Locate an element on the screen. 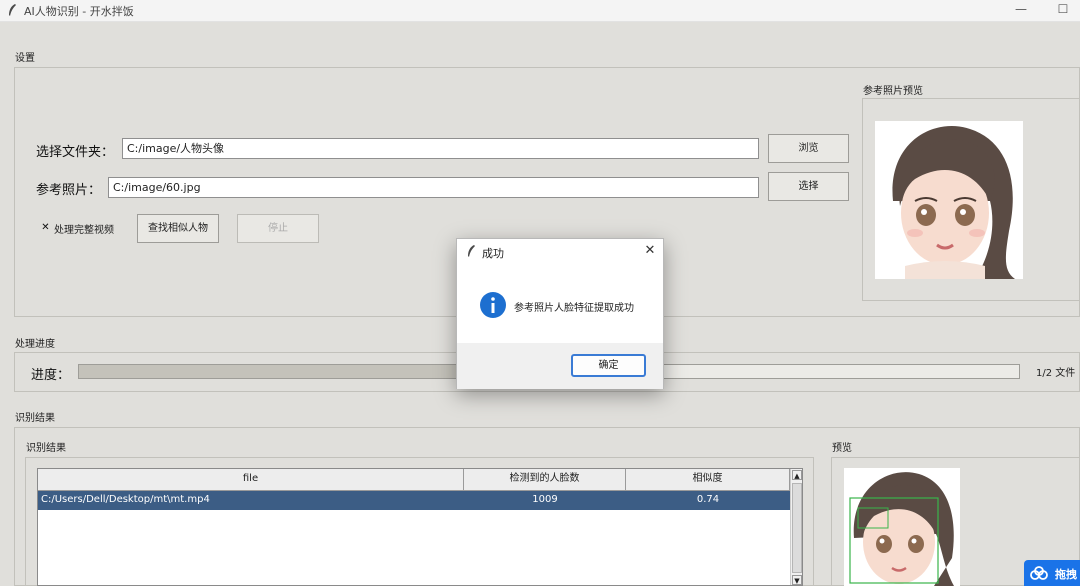 The height and width of the screenshot is (586, 1080). minimize-icon: — is located at coordinates (1021, 9).